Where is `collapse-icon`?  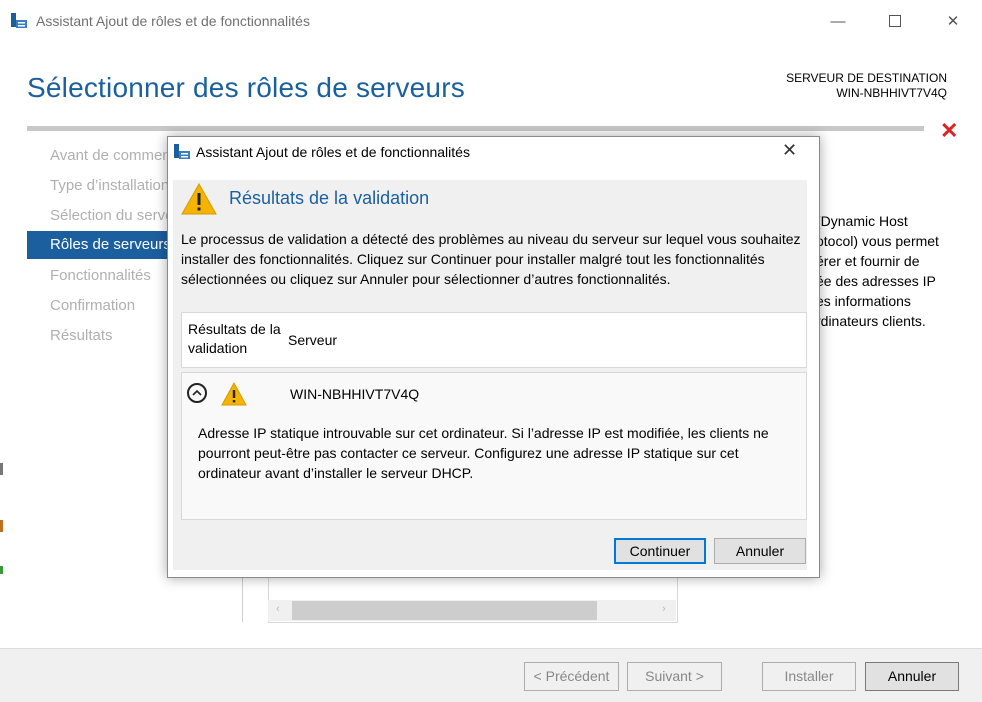
collapse-icon is located at coordinates (197, 393).